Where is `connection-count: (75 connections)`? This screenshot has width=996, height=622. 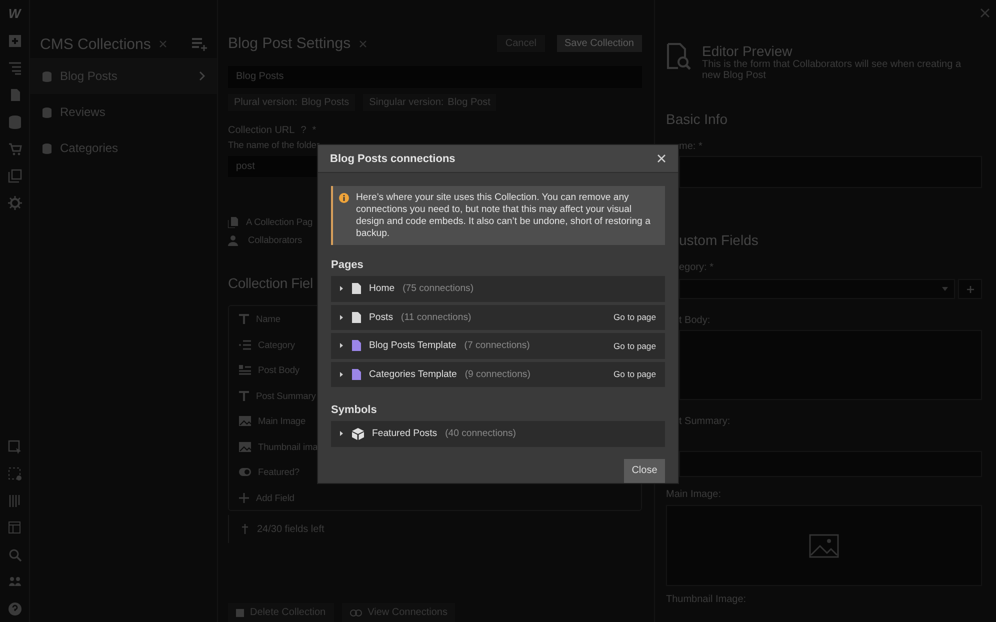 connection-count: (75 connections) is located at coordinates (438, 288).